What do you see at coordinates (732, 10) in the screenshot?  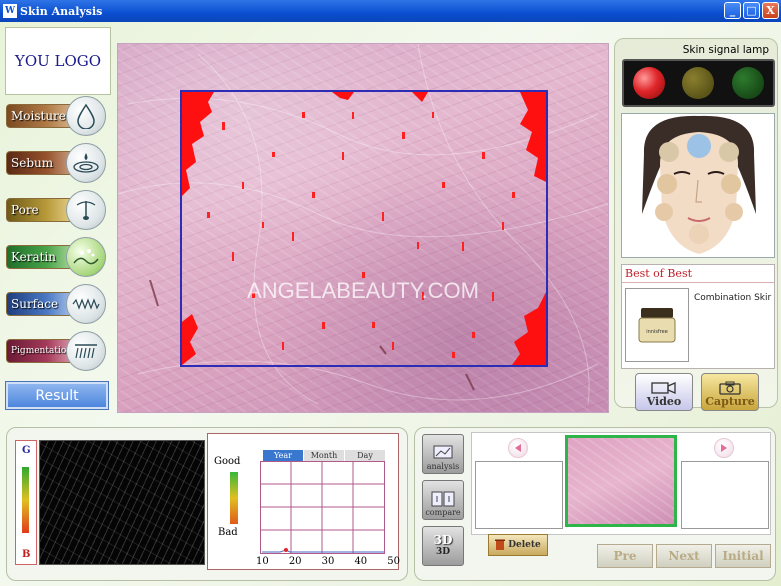 I see `minimize-button: _` at bounding box center [732, 10].